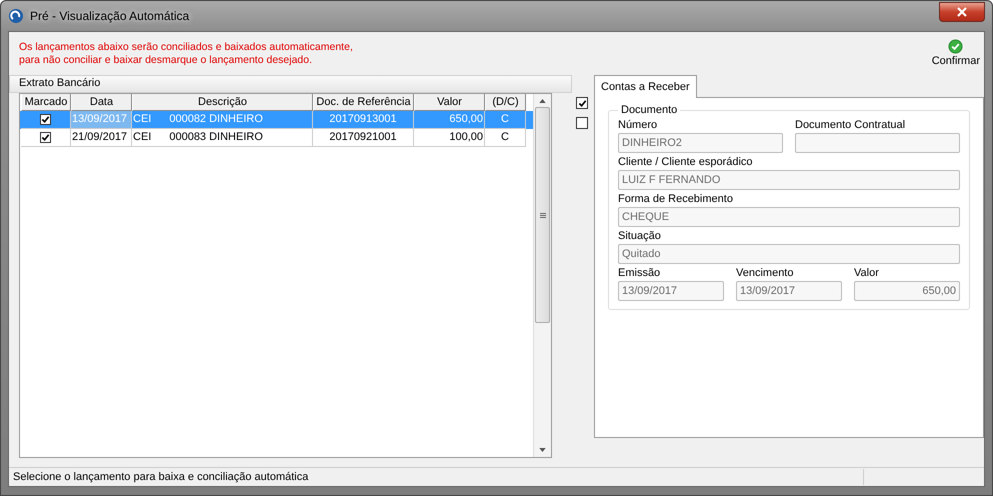 The height and width of the screenshot is (496, 993). Describe the element at coordinates (542, 101) in the screenshot. I see `up-arrow-icon` at that location.